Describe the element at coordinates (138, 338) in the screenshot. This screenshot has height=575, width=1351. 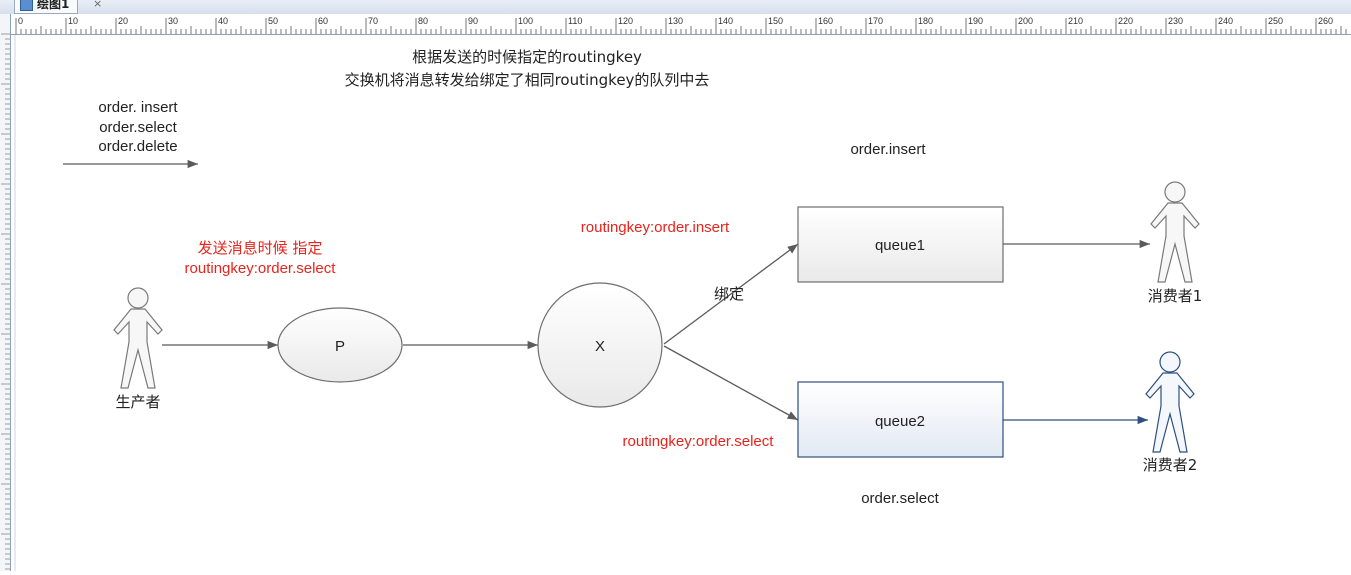
I see `producer-figure` at that location.